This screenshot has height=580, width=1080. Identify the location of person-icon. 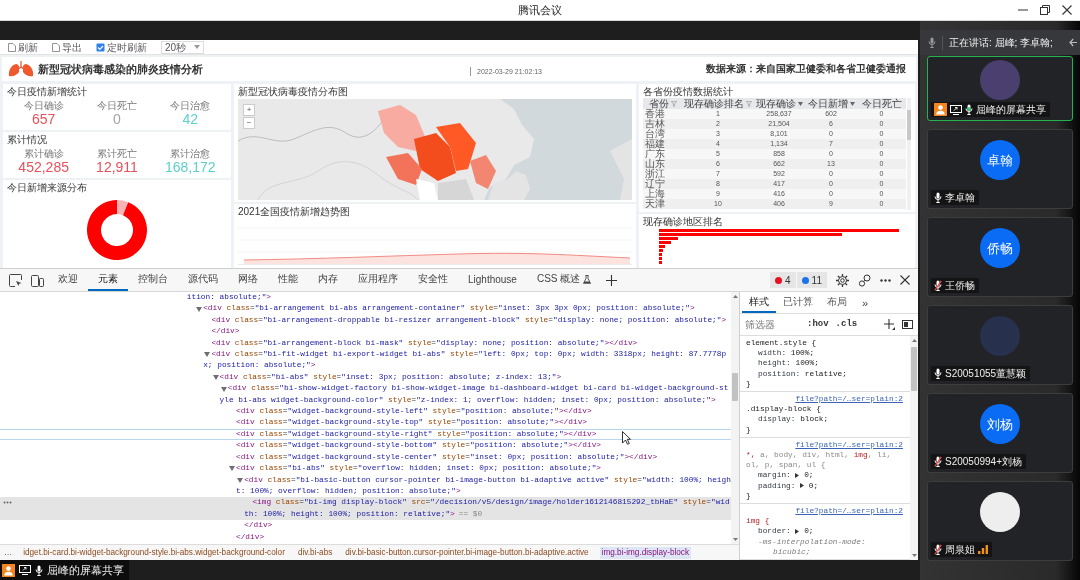
(8, 570).